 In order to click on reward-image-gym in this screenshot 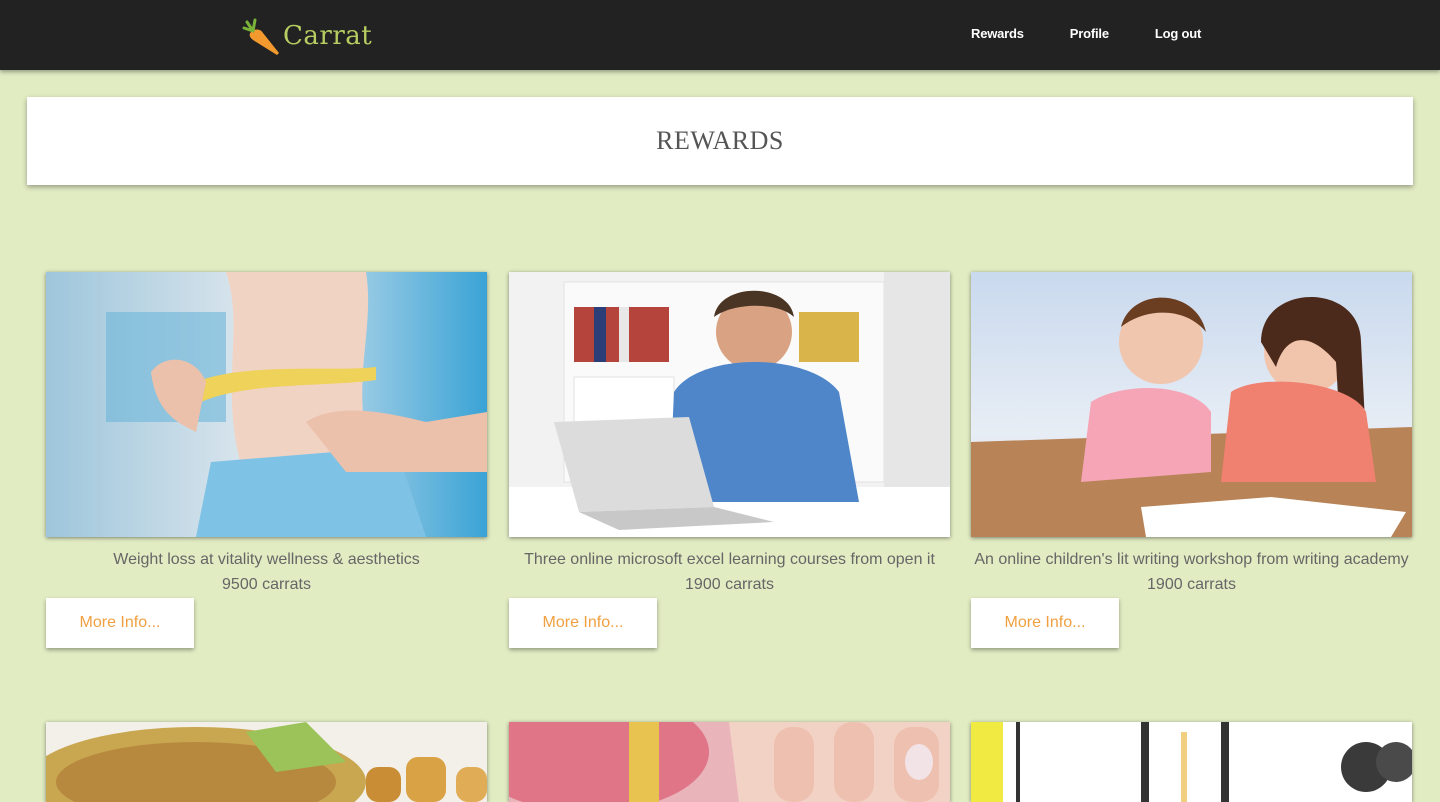, I will do `click(1191, 762)`.